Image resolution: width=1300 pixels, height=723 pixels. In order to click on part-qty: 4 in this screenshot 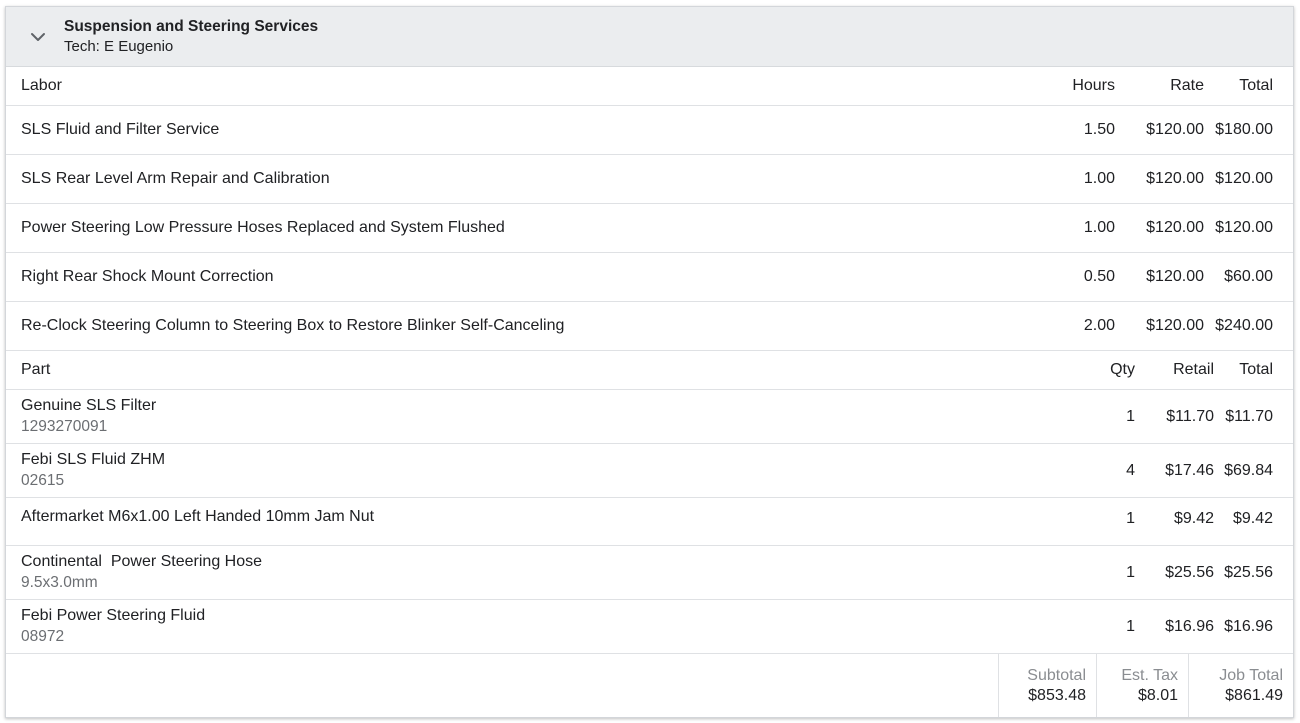, I will do `click(1130, 470)`.